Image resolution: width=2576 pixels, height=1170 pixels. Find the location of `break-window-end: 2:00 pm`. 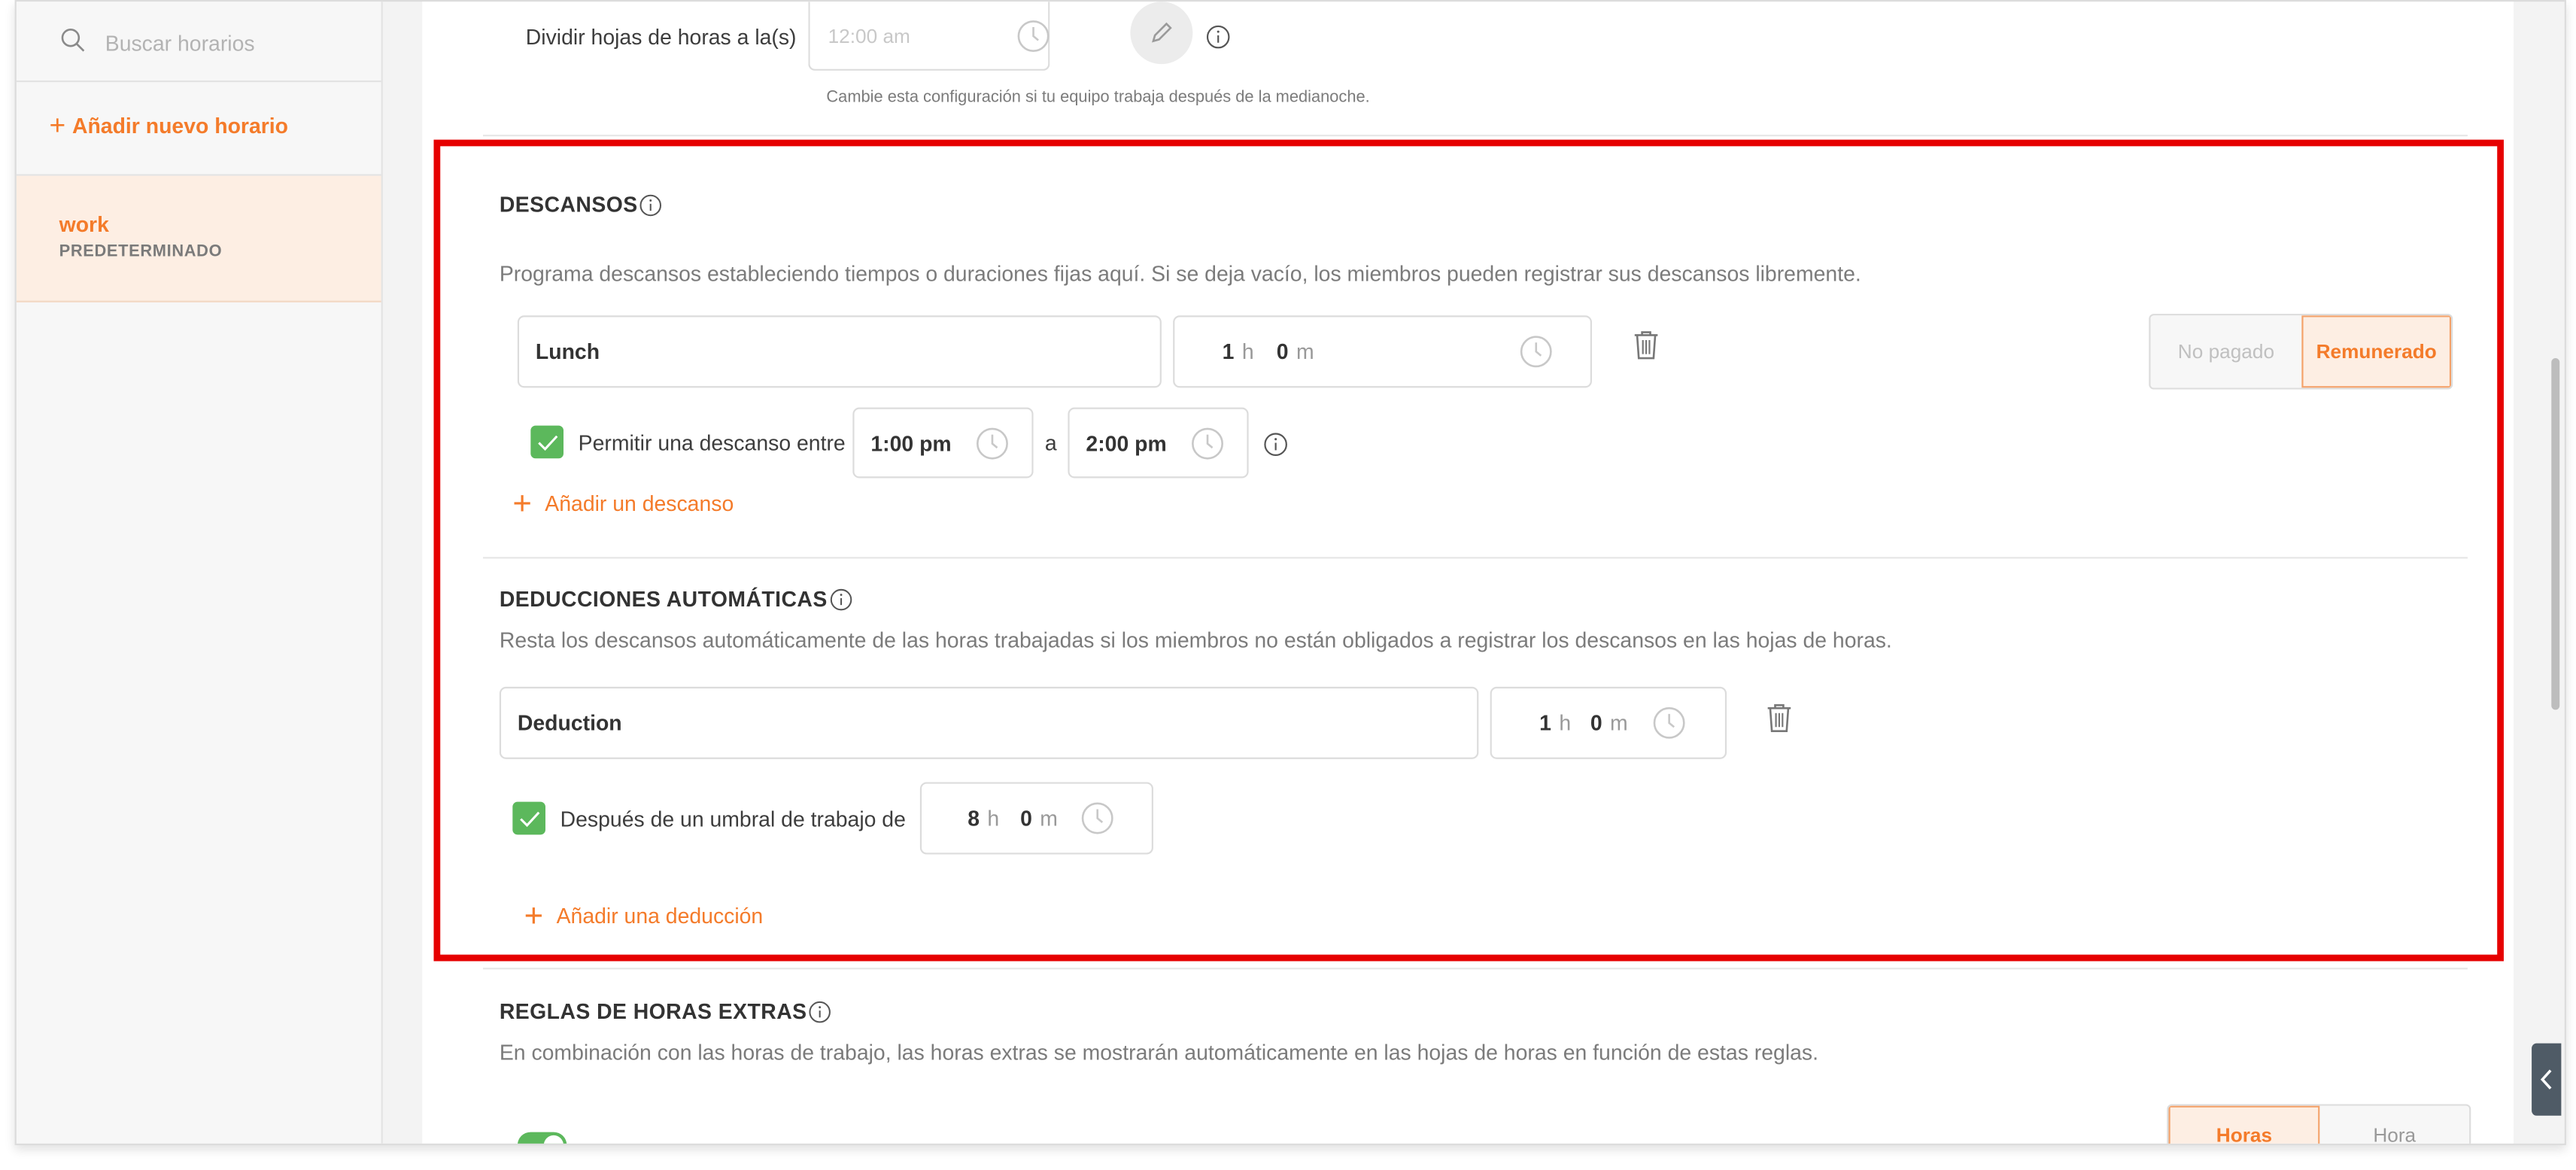

break-window-end: 2:00 pm is located at coordinates (1126, 442).